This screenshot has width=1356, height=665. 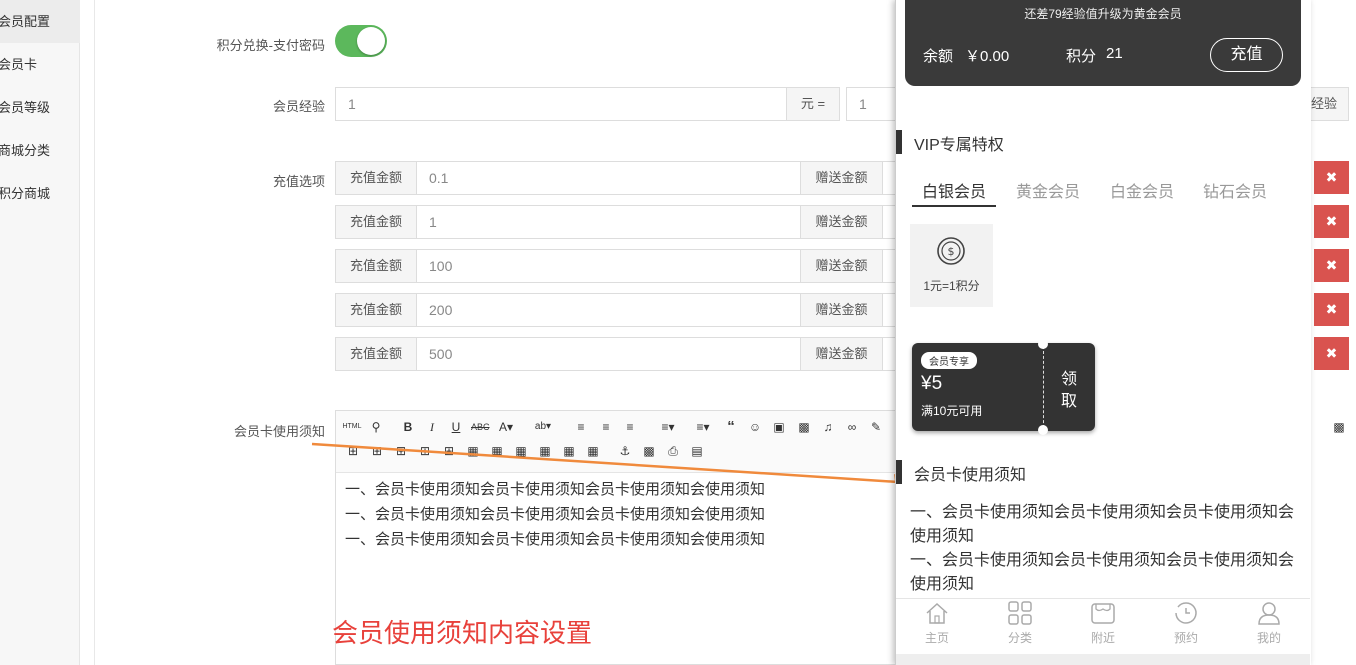 I want to click on privilege-tile: $ 1元=1积分, so click(x=951, y=265).